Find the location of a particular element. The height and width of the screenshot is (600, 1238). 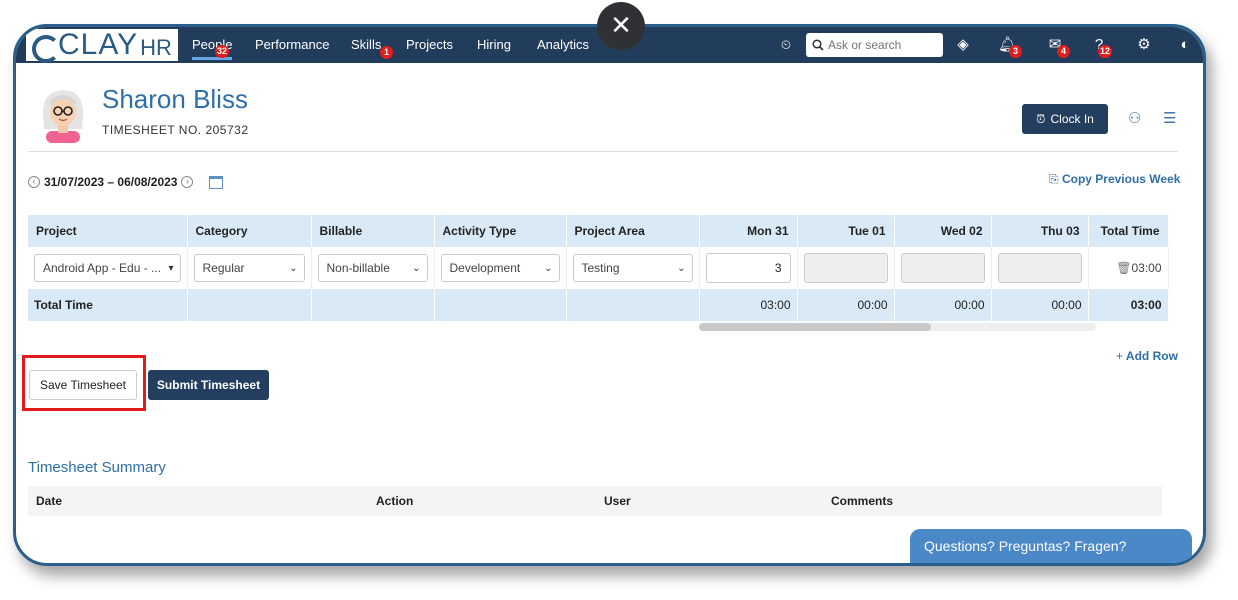

caret-down-icon: ▾ is located at coordinates (171, 268).